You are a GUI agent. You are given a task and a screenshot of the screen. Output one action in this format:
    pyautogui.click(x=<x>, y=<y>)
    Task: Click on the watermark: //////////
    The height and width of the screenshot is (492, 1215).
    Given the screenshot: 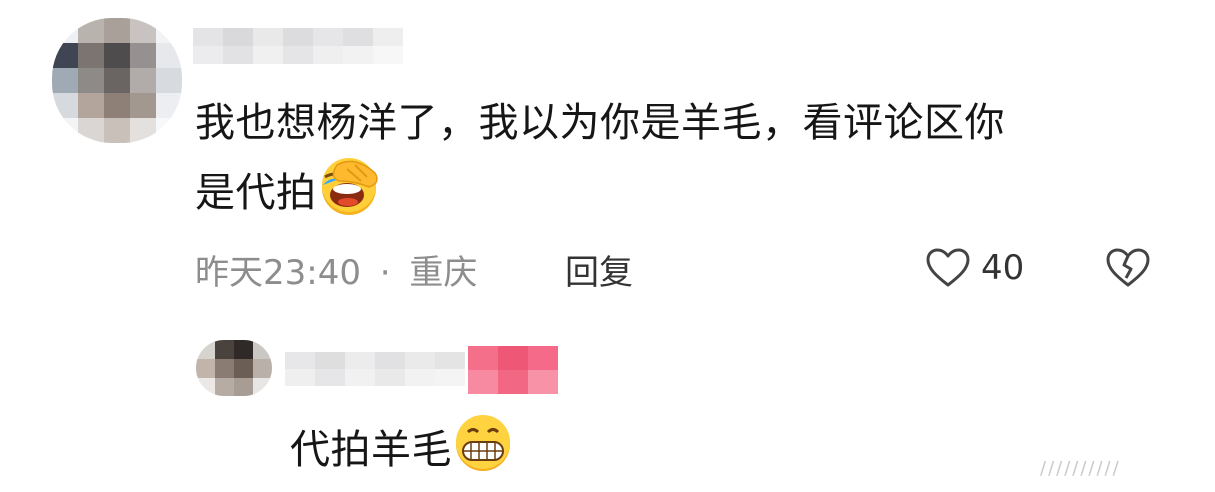 What is the action you would take?
    pyautogui.click(x=1080, y=468)
    